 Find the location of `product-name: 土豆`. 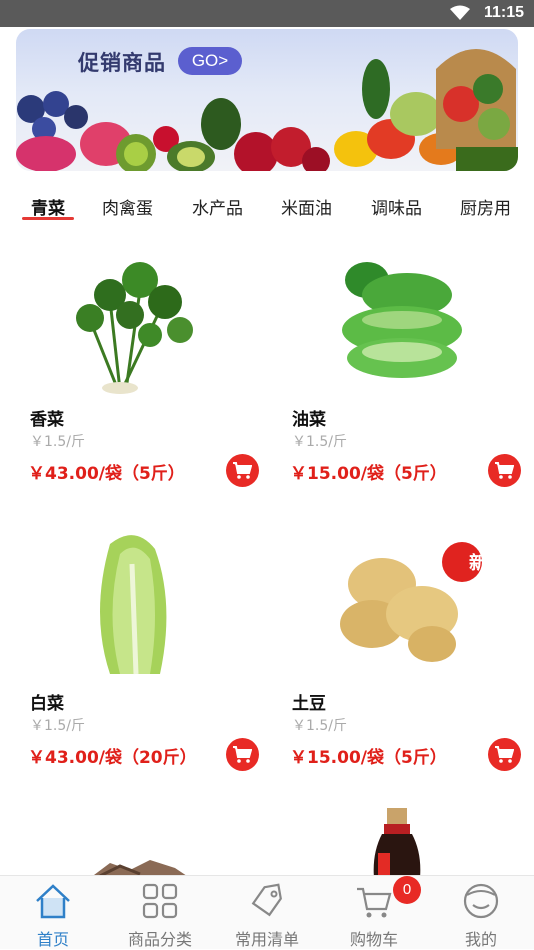

product-name: 土豆 is located at coordinates (309, 704).